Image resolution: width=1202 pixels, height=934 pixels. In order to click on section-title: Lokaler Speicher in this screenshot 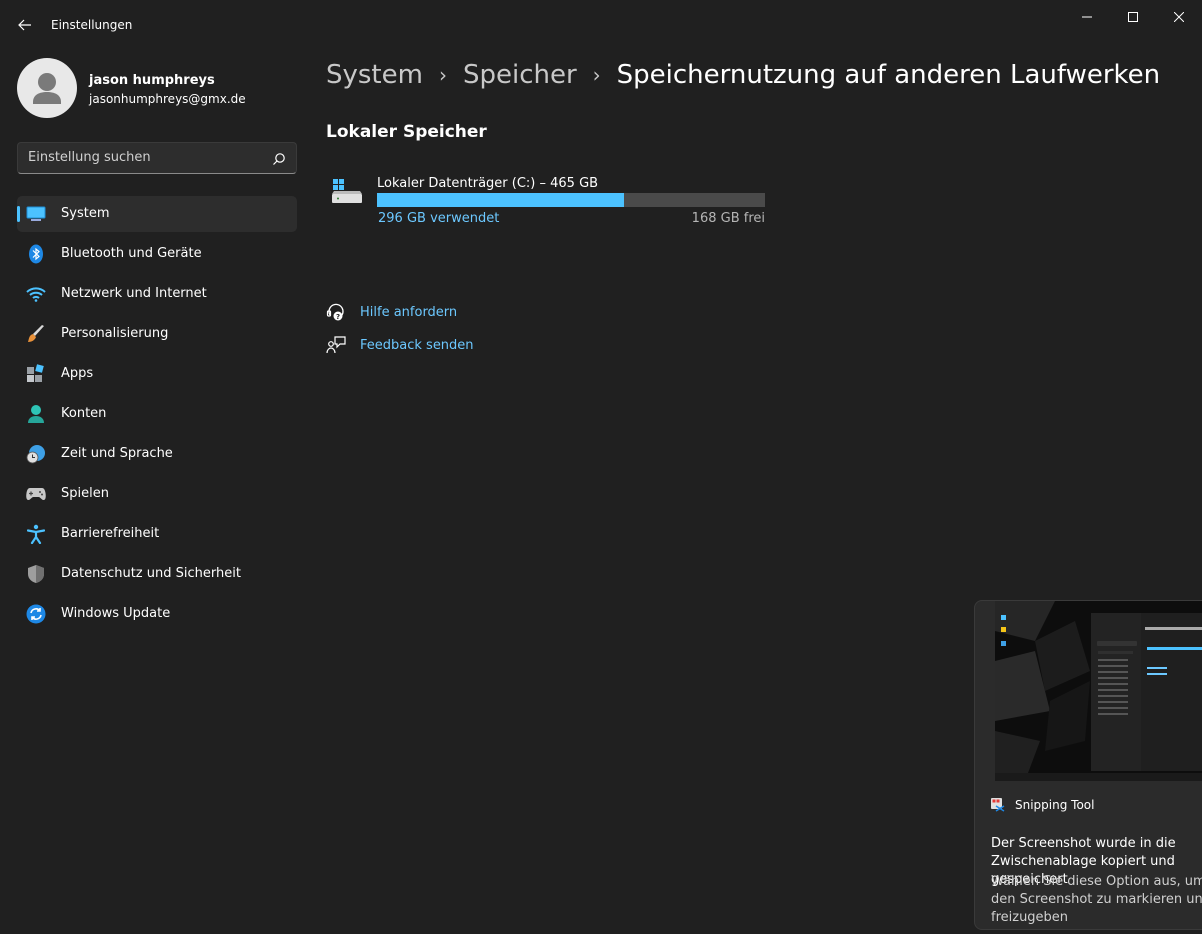, I will do `click(406, 132)`.